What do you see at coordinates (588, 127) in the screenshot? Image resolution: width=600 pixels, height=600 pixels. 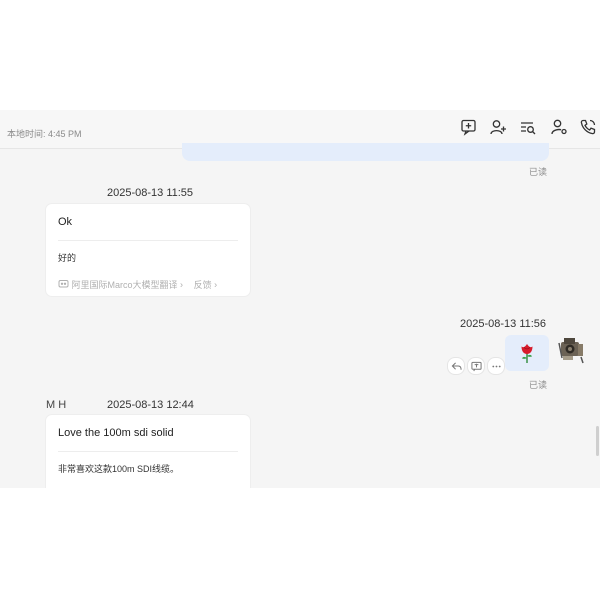 I see `phone-icon` at bounding box center [588, 127].